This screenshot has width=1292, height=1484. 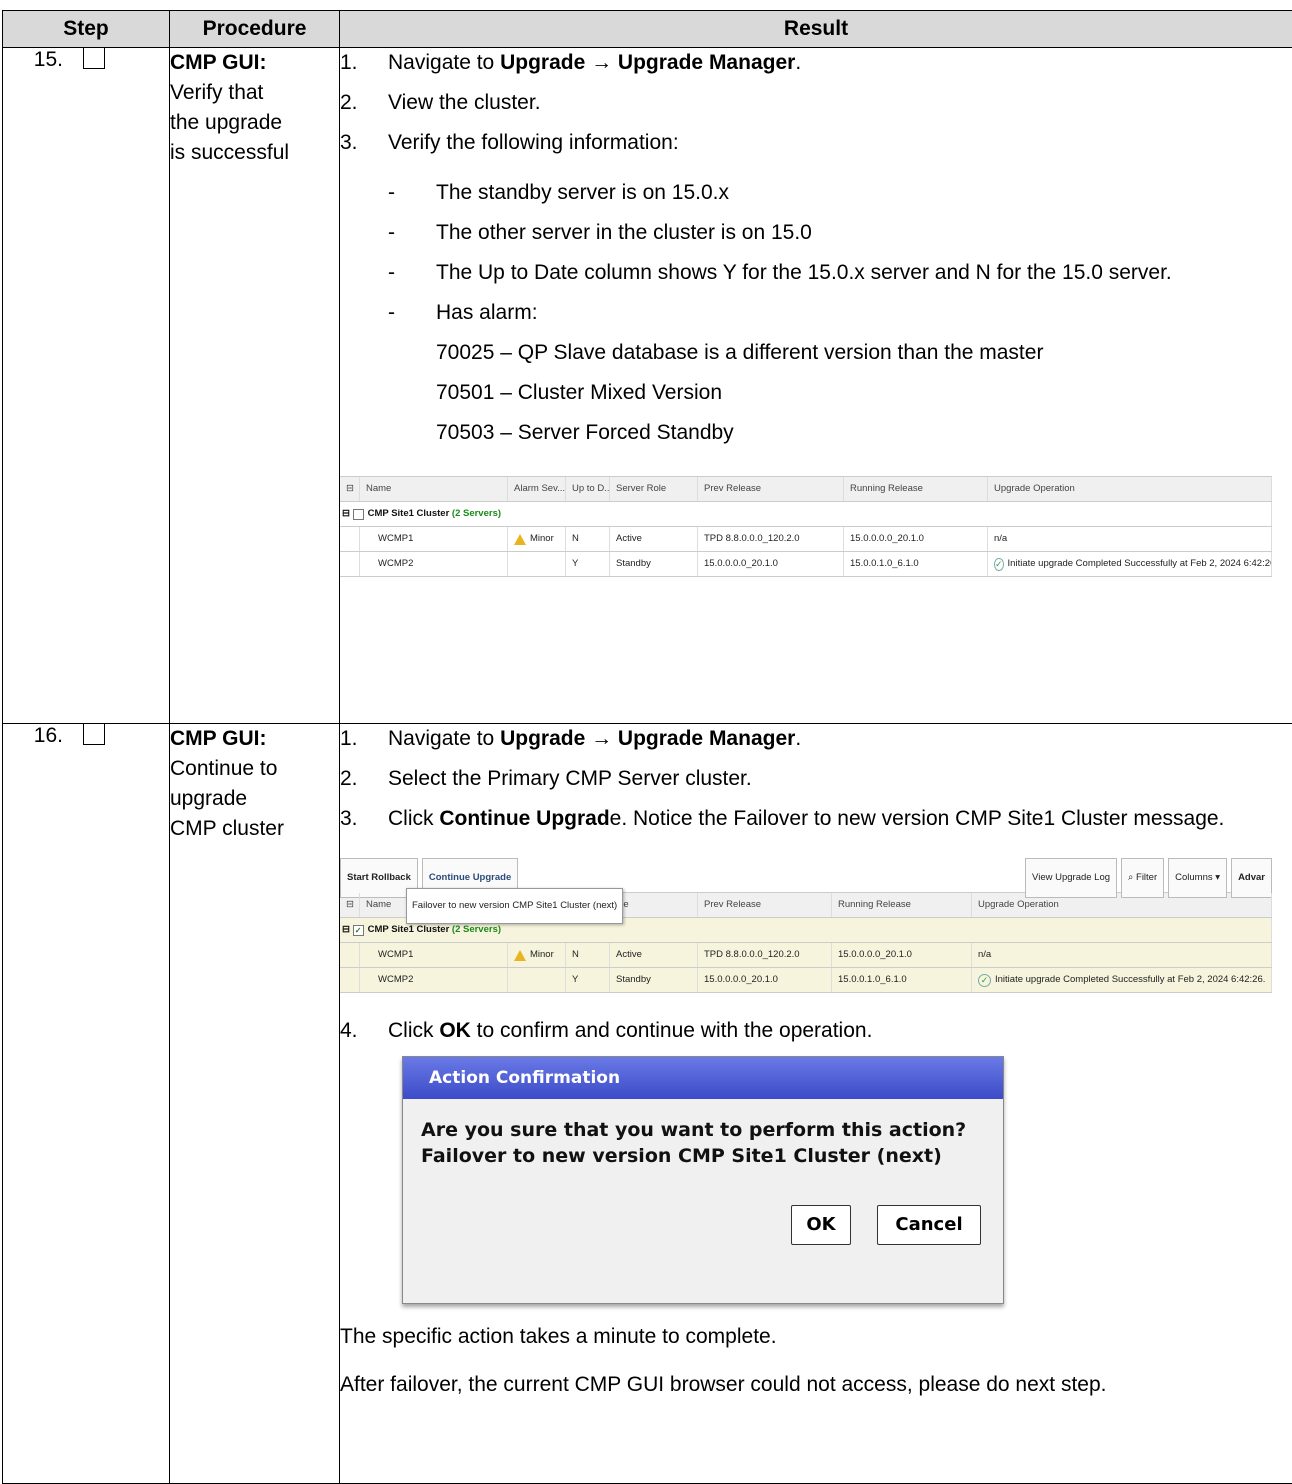 What do you see at coordinates (929, 1225) in the screenshot?
I see `cancel-button: Cancel` at bounding box center [929, 1225].